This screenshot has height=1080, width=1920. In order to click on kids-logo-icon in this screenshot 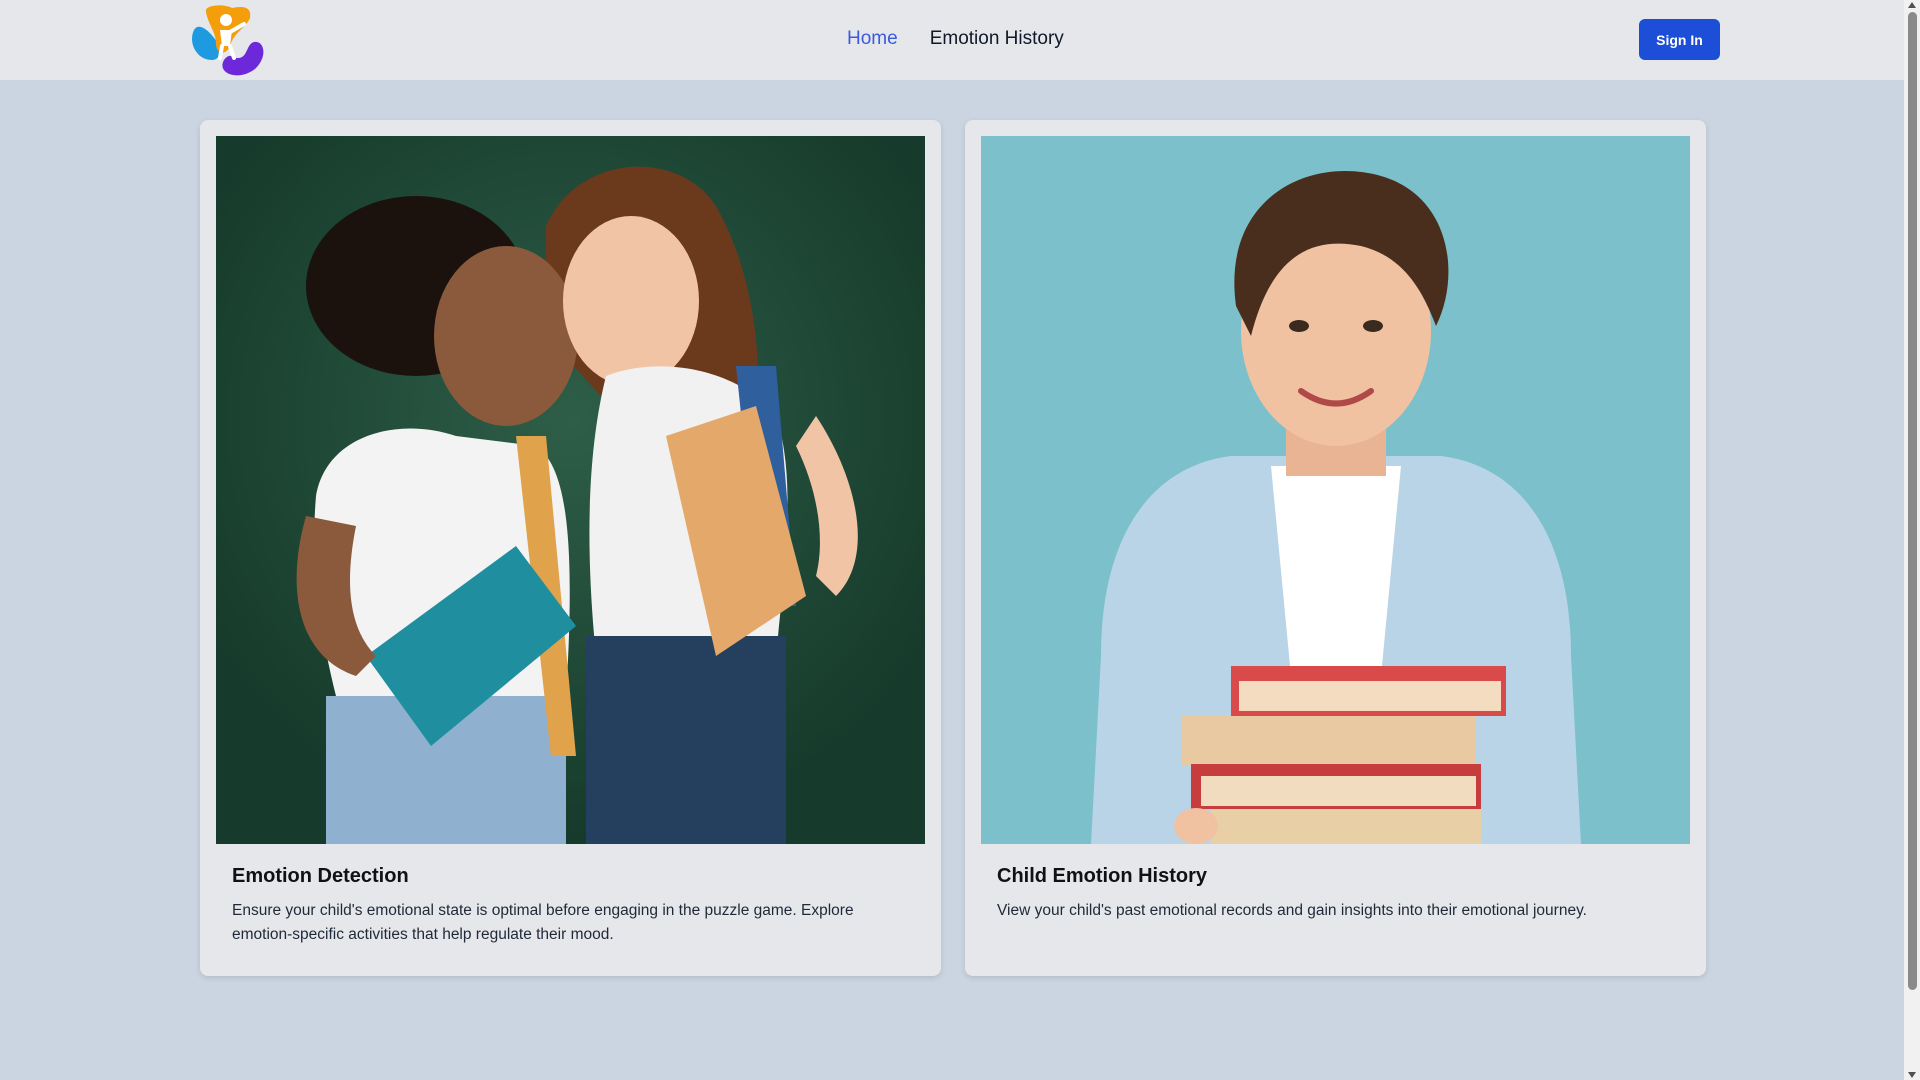, I will do `click(228, 40)`.